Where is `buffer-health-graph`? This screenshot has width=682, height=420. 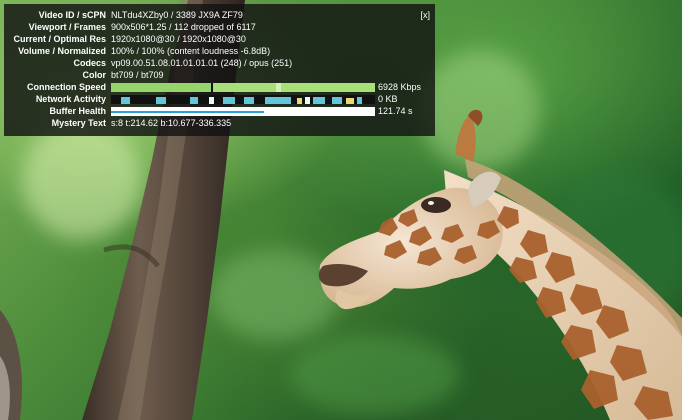 buffer-health-graph is located at coordinates (243, 111).